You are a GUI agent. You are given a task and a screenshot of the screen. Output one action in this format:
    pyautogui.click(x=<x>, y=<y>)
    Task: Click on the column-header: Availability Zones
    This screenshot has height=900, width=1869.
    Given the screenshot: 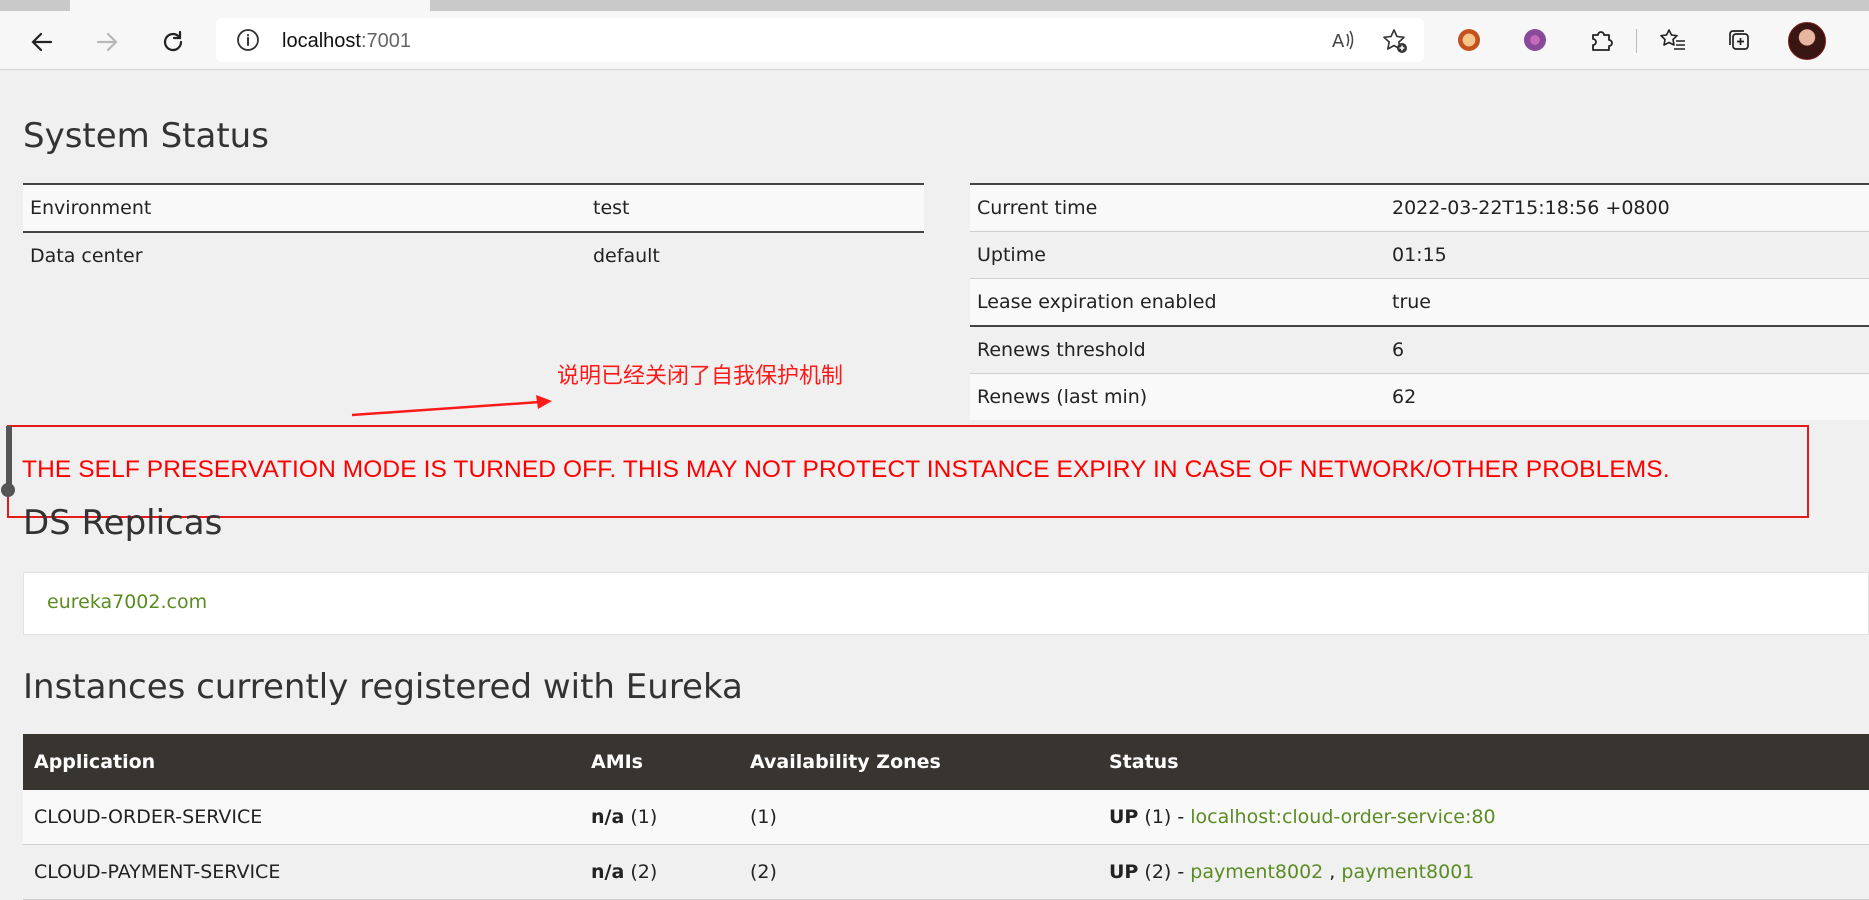 What is the action you would take?
    pyautogui.click(x=918, y=762)
    